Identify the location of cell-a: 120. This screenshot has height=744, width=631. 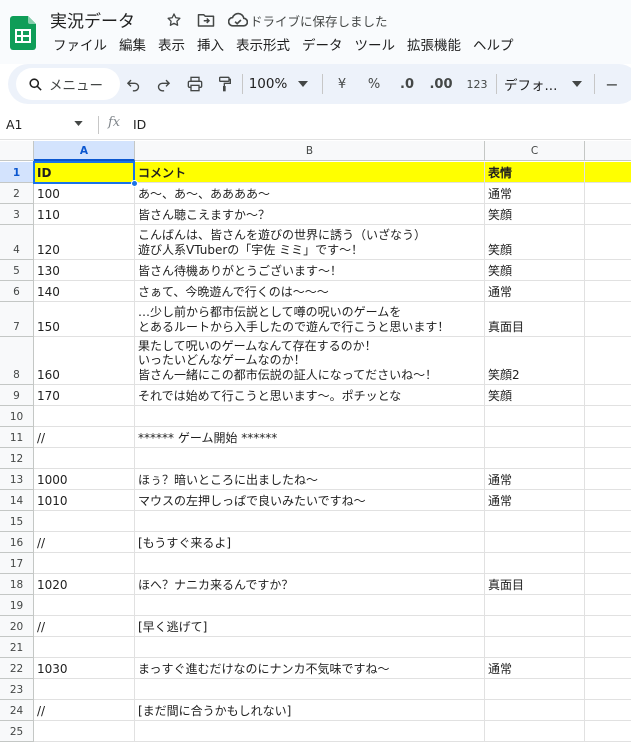
(84, 242).